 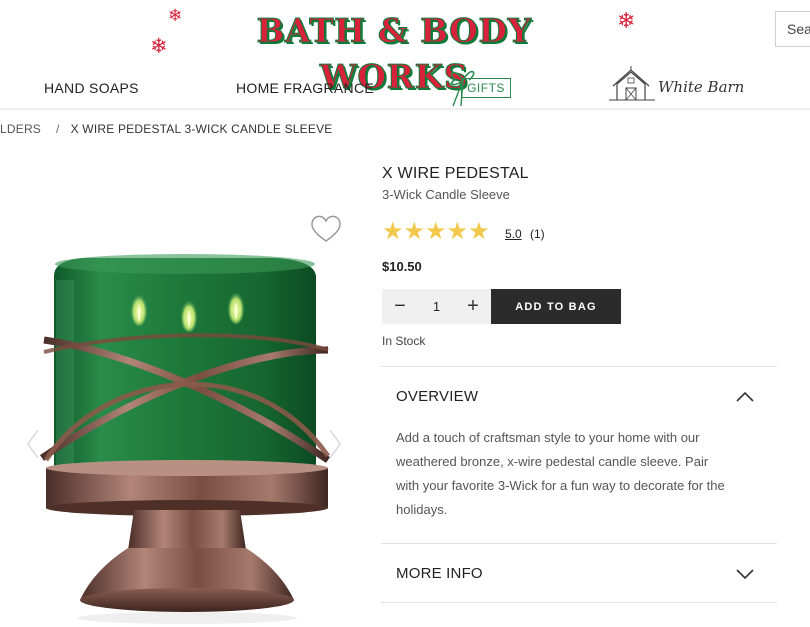 I want to click on chevron-up-icon, so click(x=745, y=397).